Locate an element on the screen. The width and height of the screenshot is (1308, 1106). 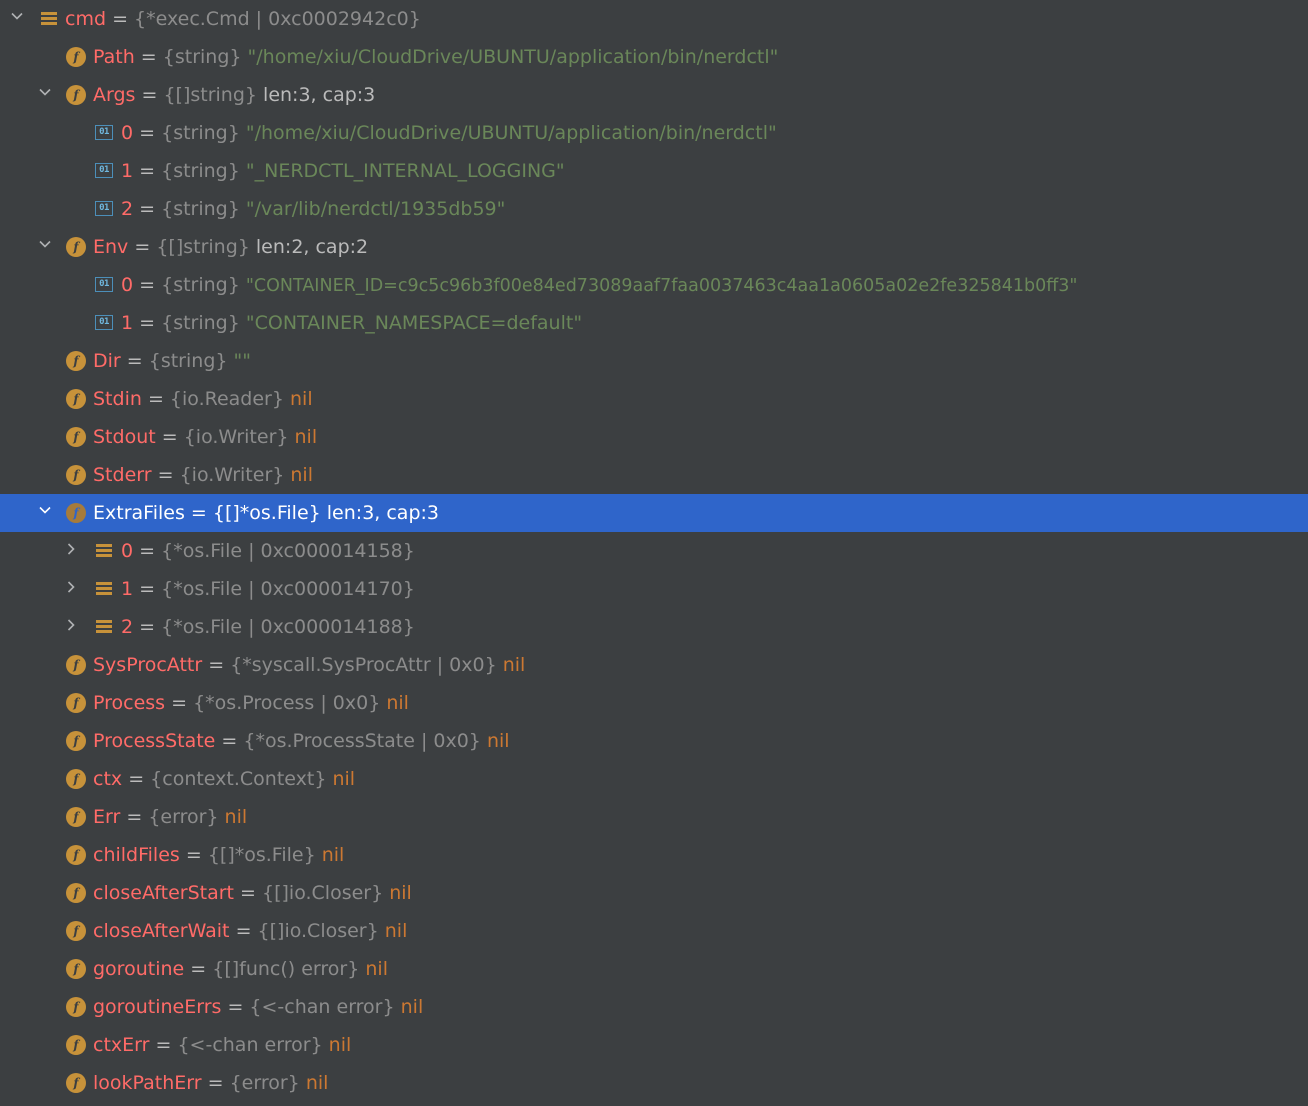
var-name: Args is located at coordinates (114, 95).